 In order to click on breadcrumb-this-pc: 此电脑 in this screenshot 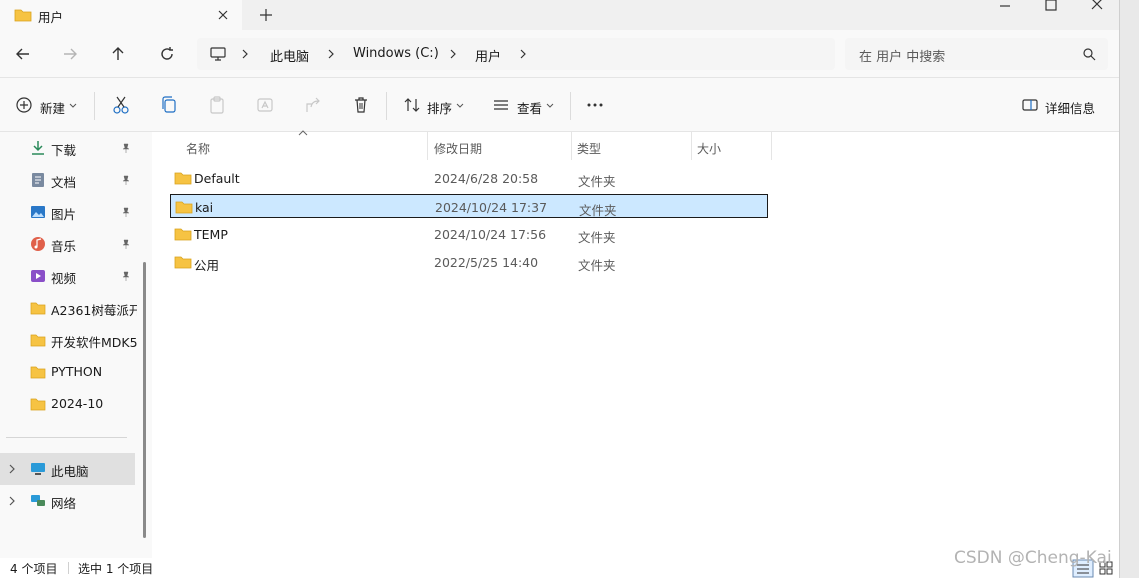, I will do `click(289, 55)`.